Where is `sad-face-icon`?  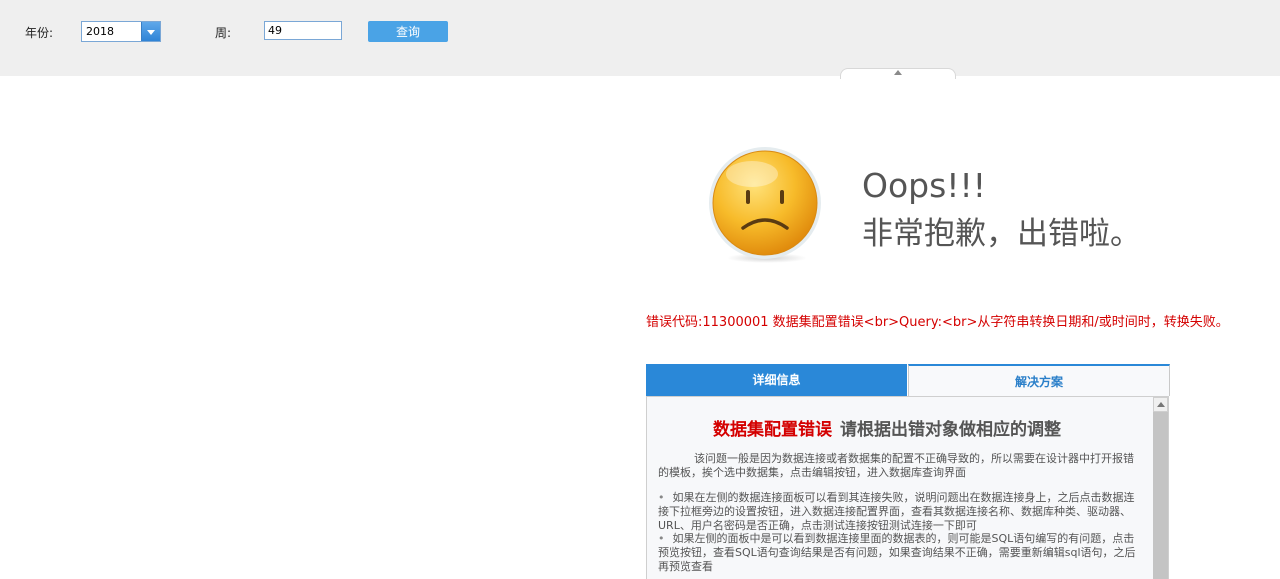 sad-face-icon is located at coordinates (765, 205).